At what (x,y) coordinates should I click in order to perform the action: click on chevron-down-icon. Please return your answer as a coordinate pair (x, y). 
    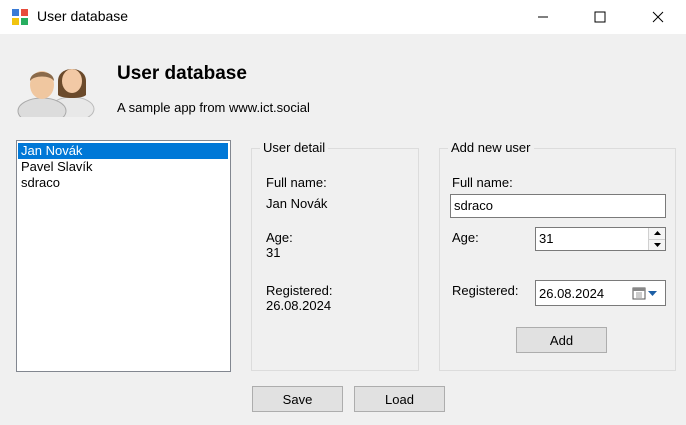
    Looking at the image, I should click on (652, 293).